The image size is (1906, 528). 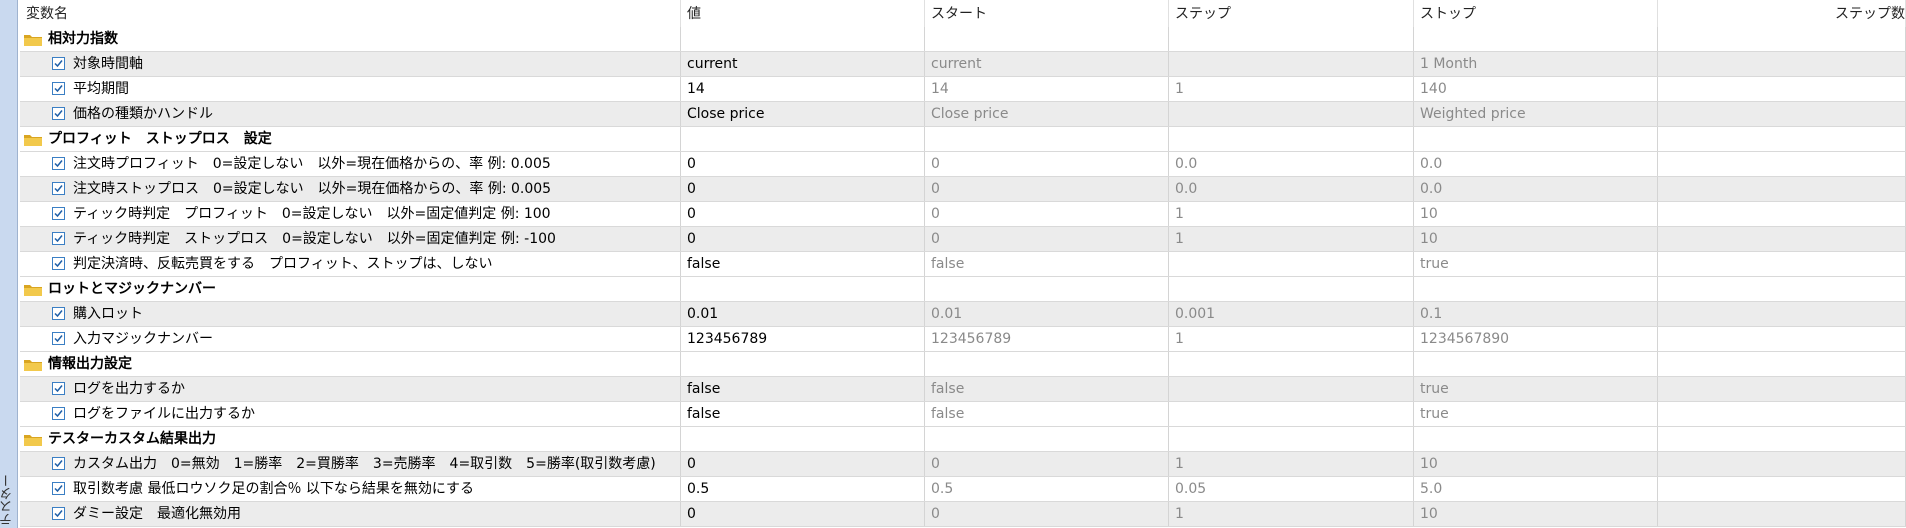 I want to click on value-cell: 123456789, so click(x=803, y=339).